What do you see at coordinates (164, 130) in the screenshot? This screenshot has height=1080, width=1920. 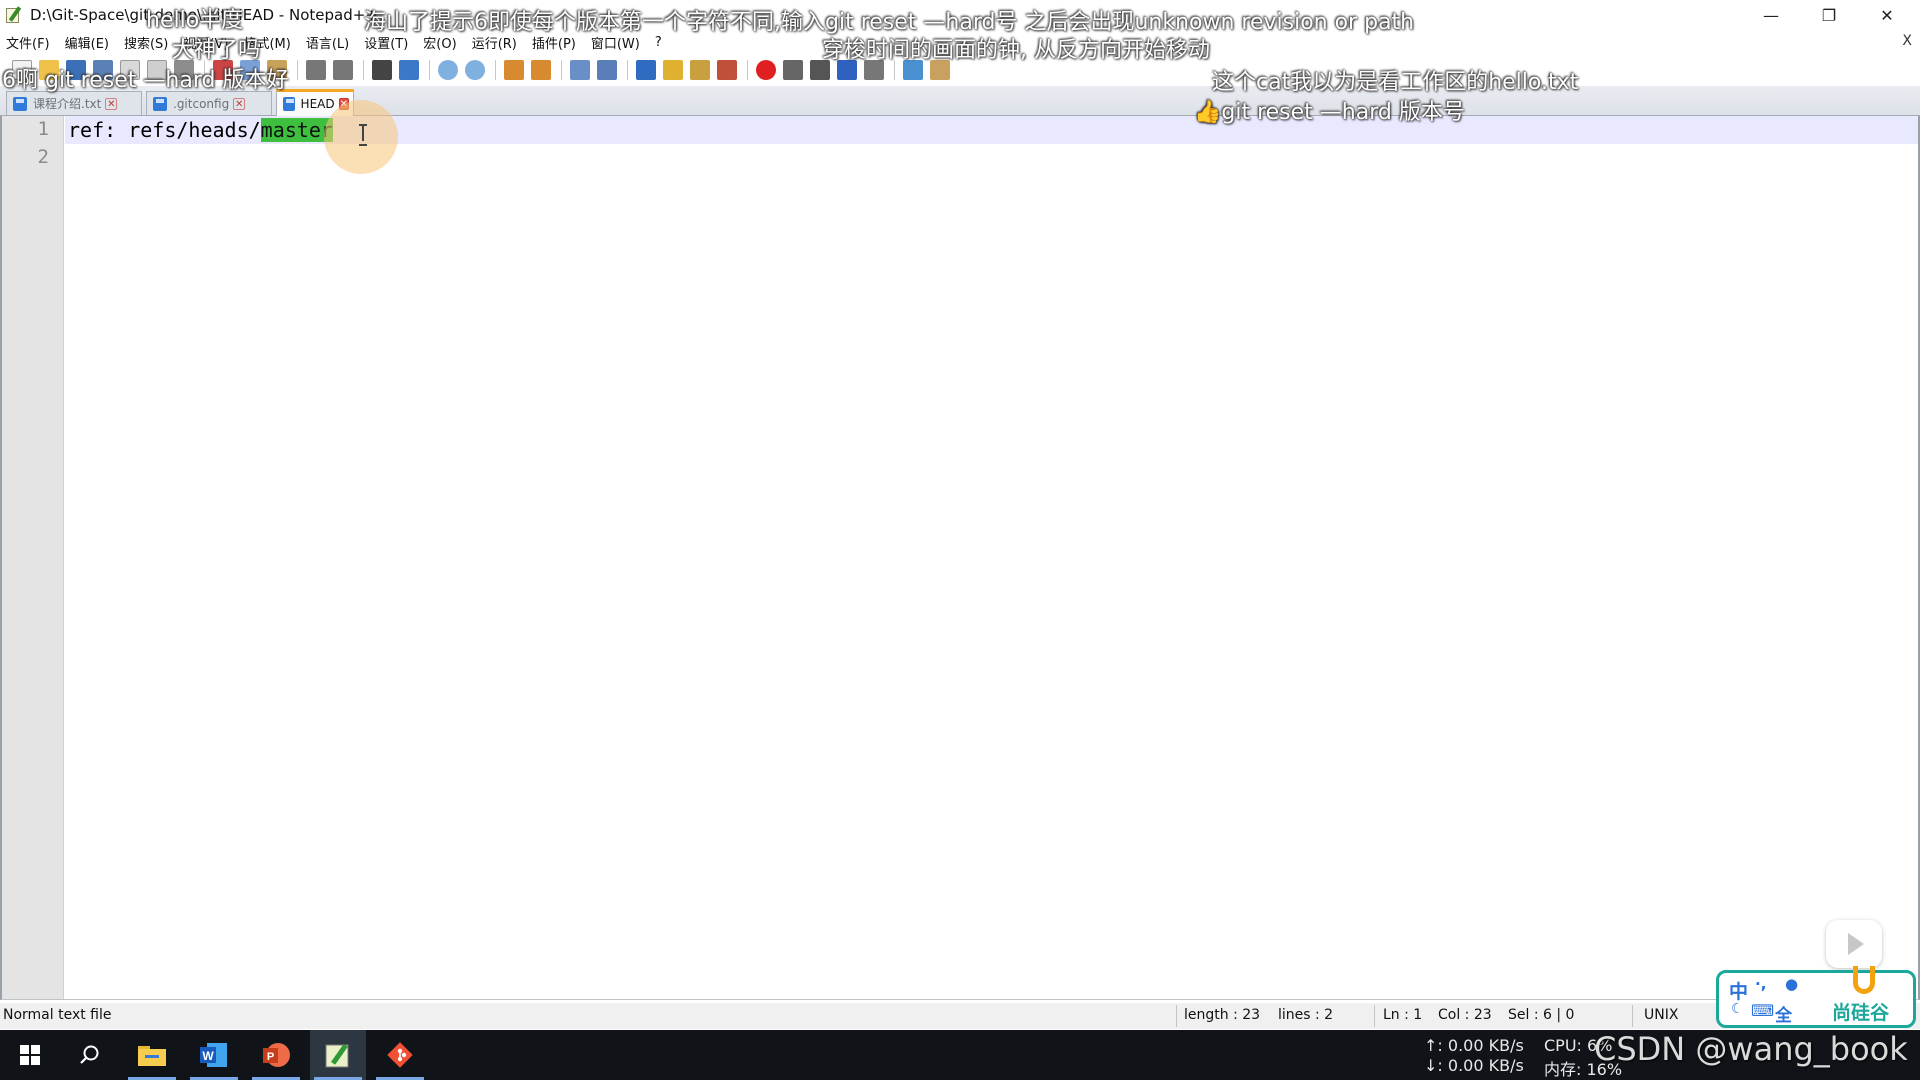 I see `code-text: ref: refs/heads/` at bounding box center [164, 130].